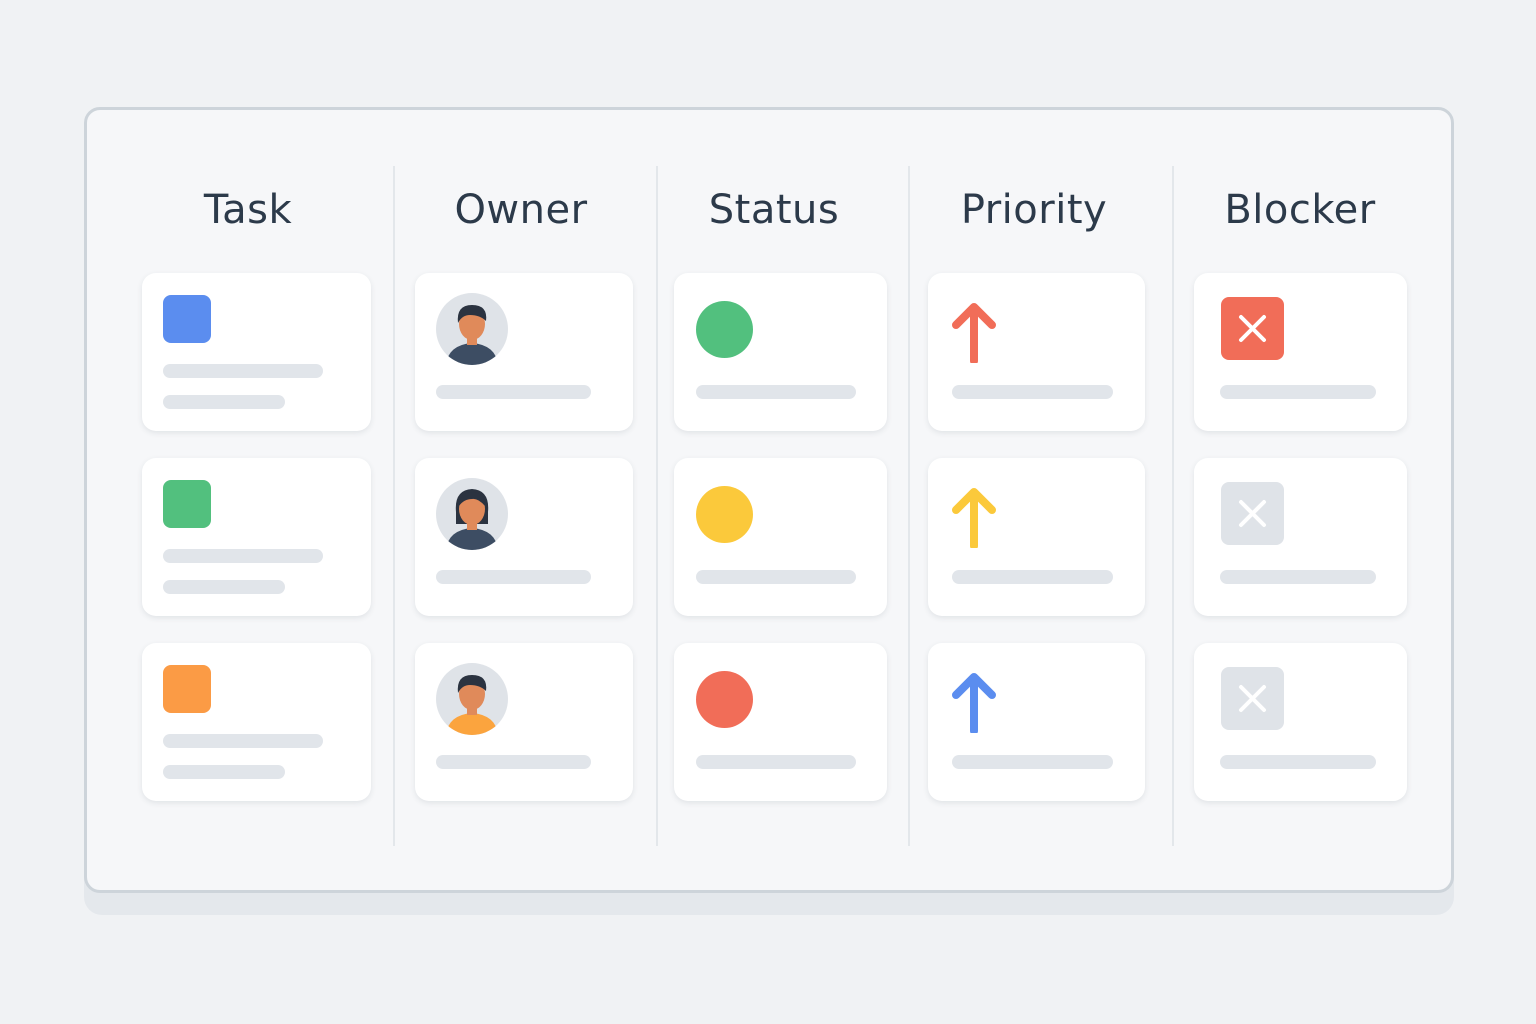 This screenshot has height=1024, width=1536. What do you see at coordinates (1300, 210) in the screenshot?
I see `column-header-blocker: Blocker` at bounding box center [1300, 210].